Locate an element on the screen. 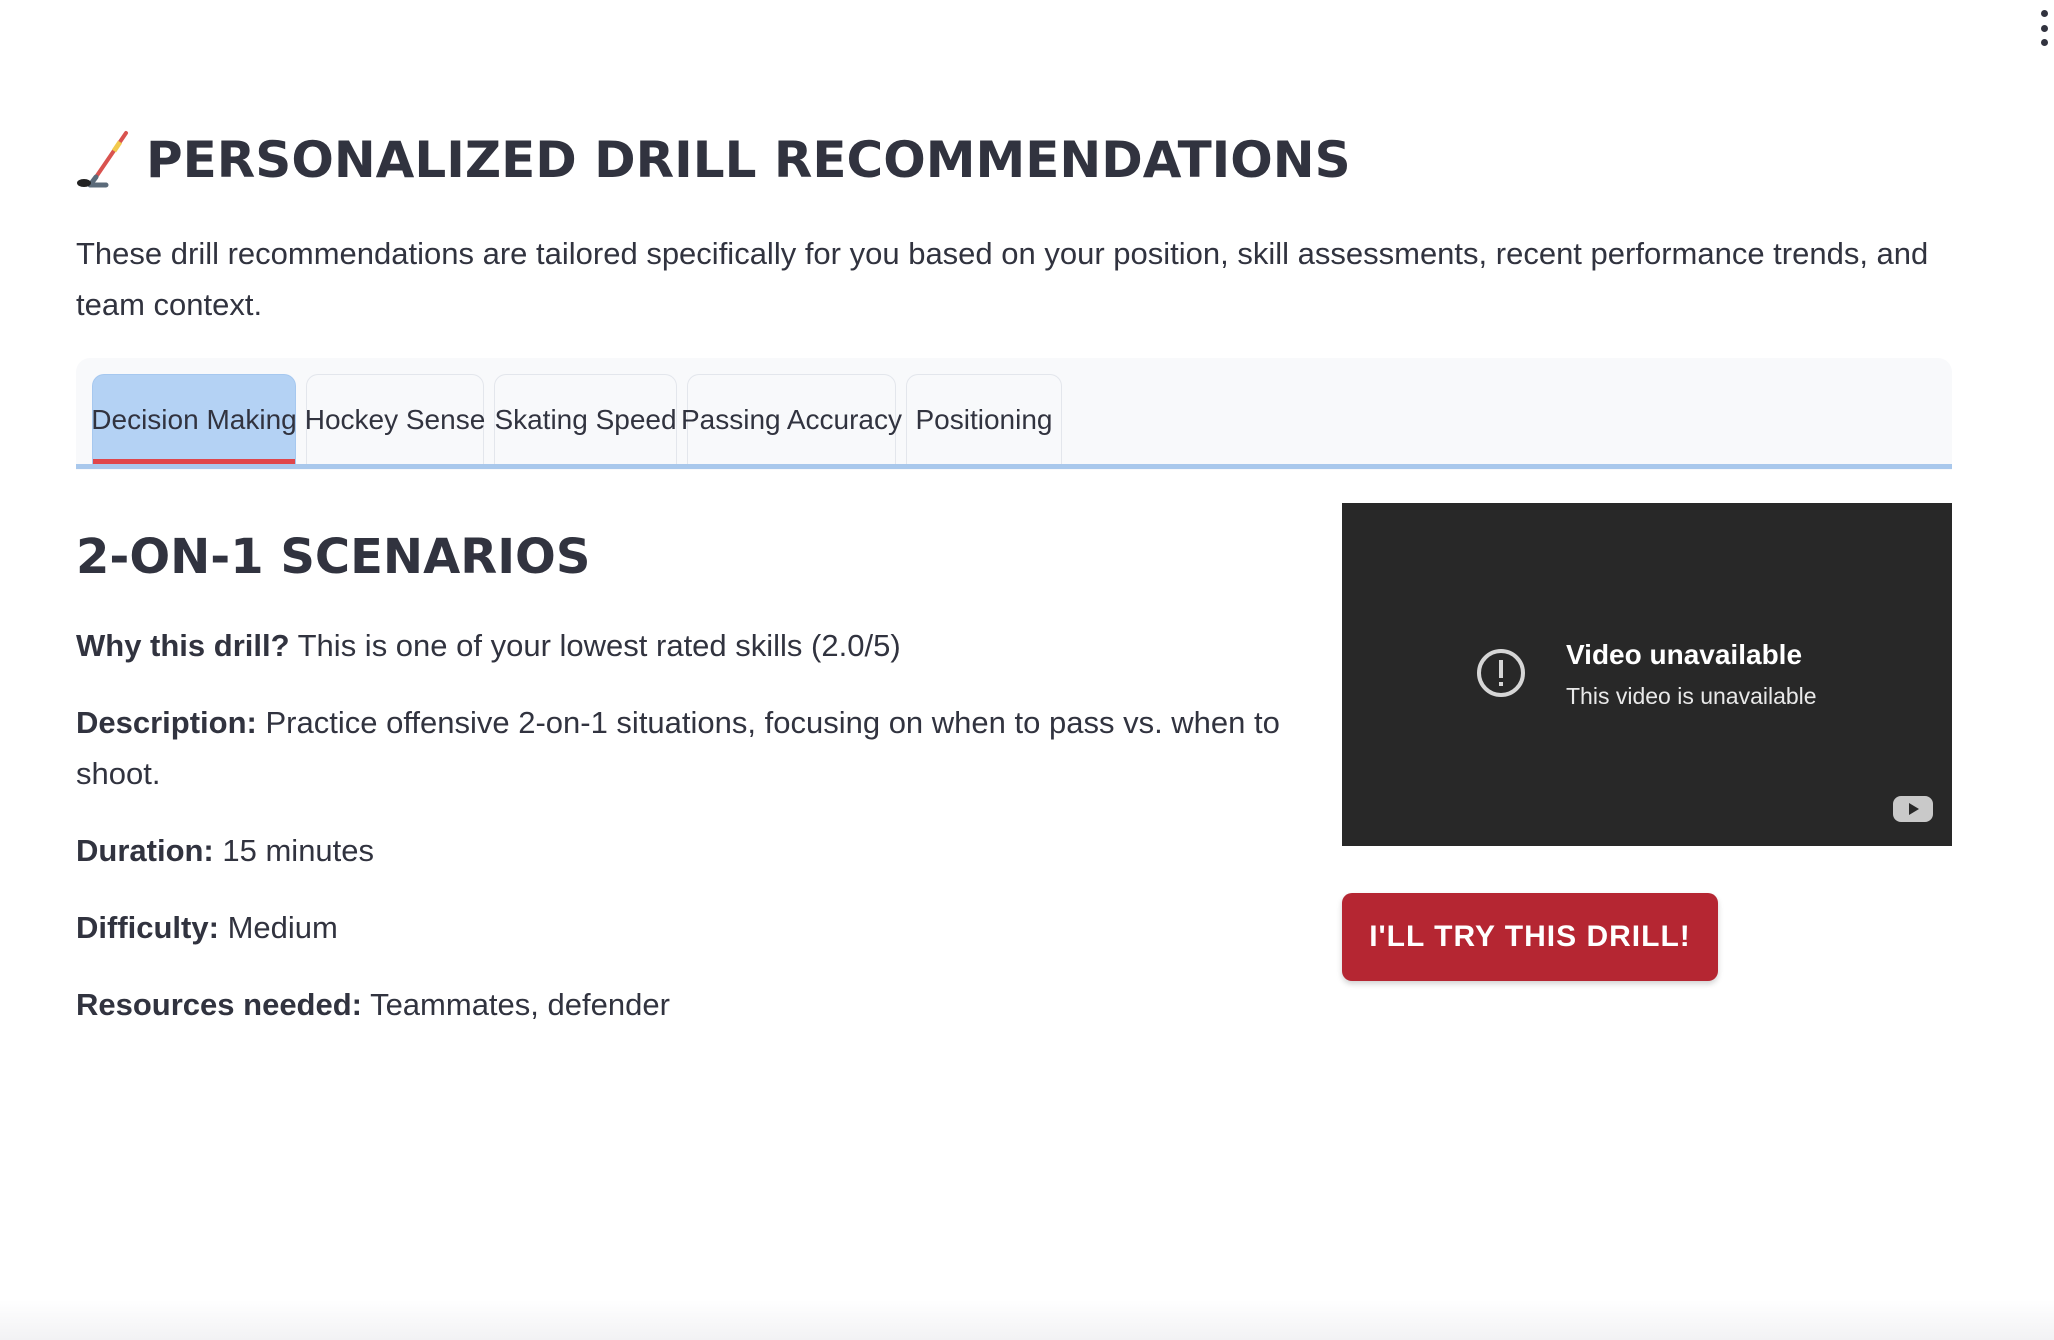 Image resolution: width=2054 pixels, height=1340 pixels. hockey-stick-icon is located at coordinates (102, 159).